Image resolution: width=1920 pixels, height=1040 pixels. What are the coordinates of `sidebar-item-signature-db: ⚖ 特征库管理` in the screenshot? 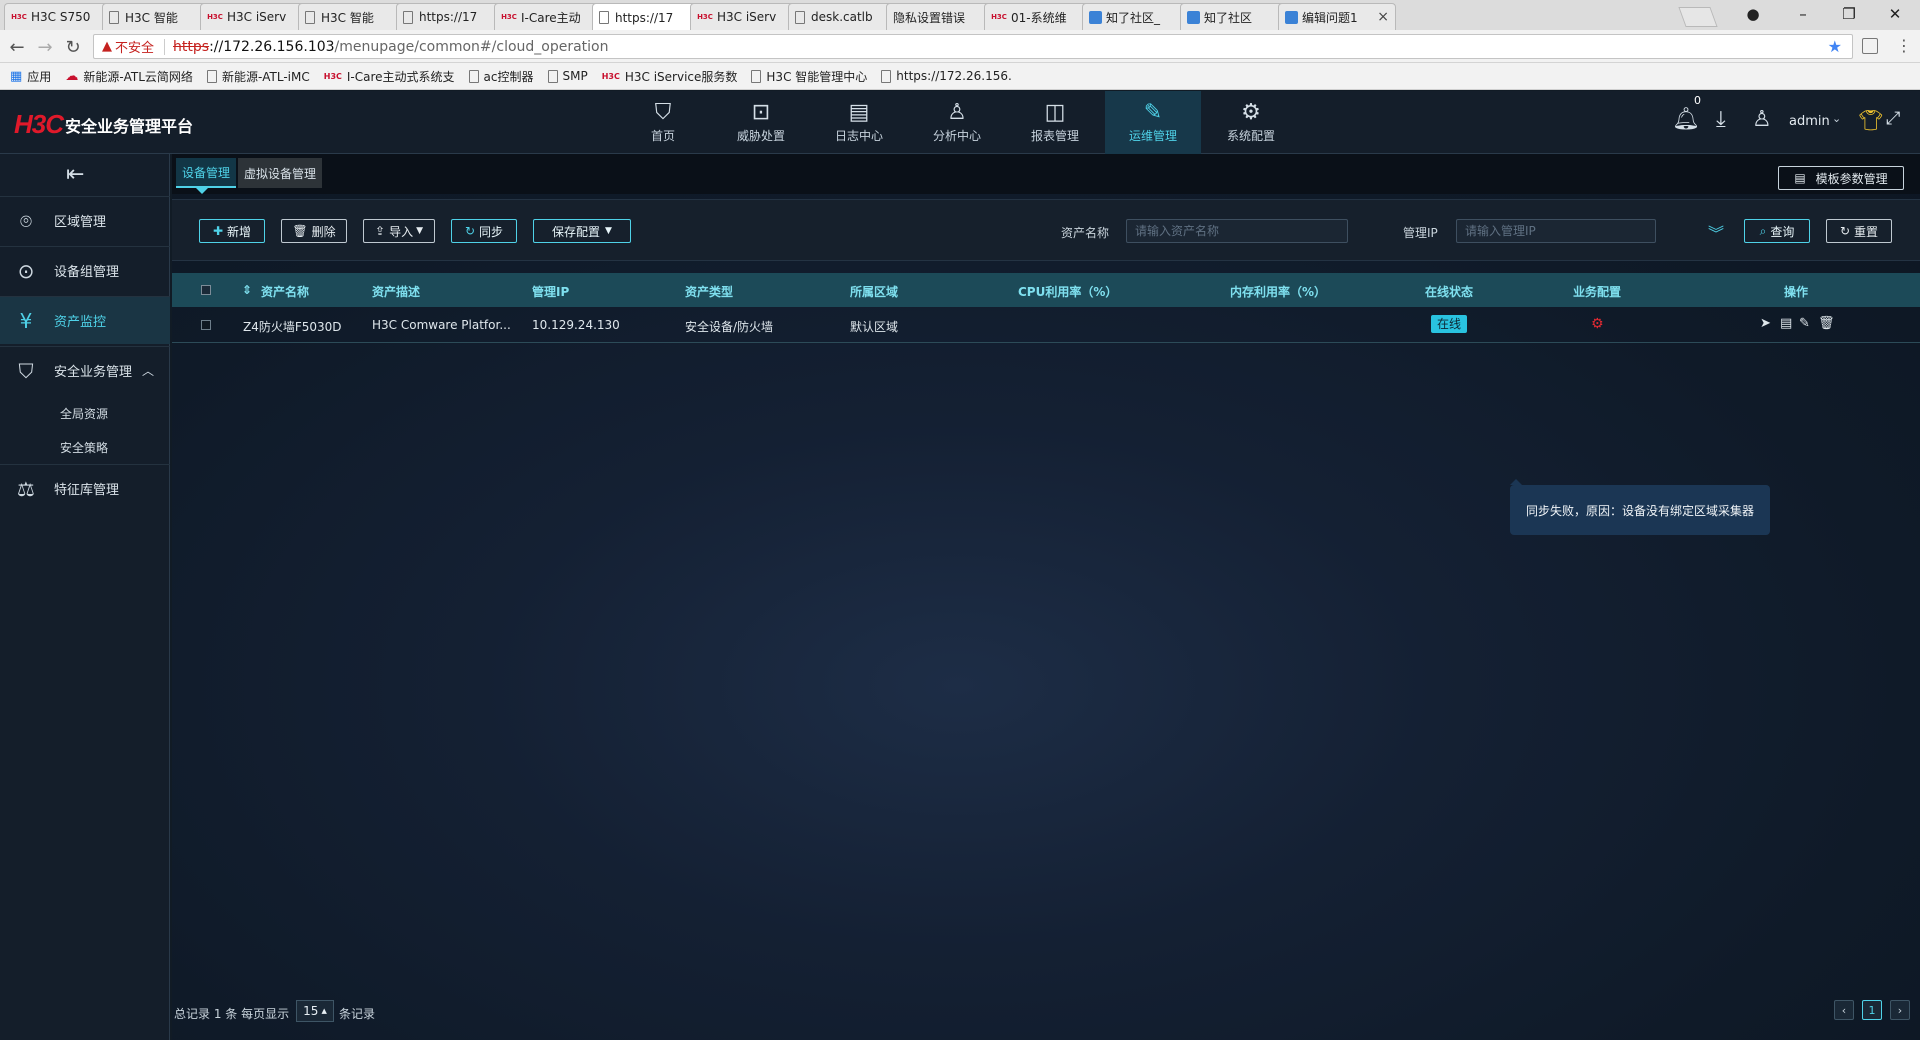 It's located at (85, 488).